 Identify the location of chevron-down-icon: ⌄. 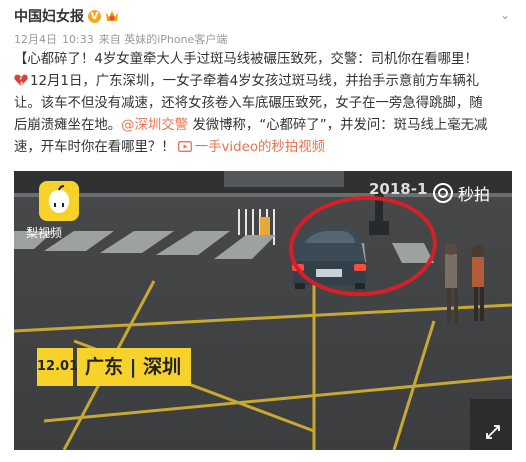
(505, 15).